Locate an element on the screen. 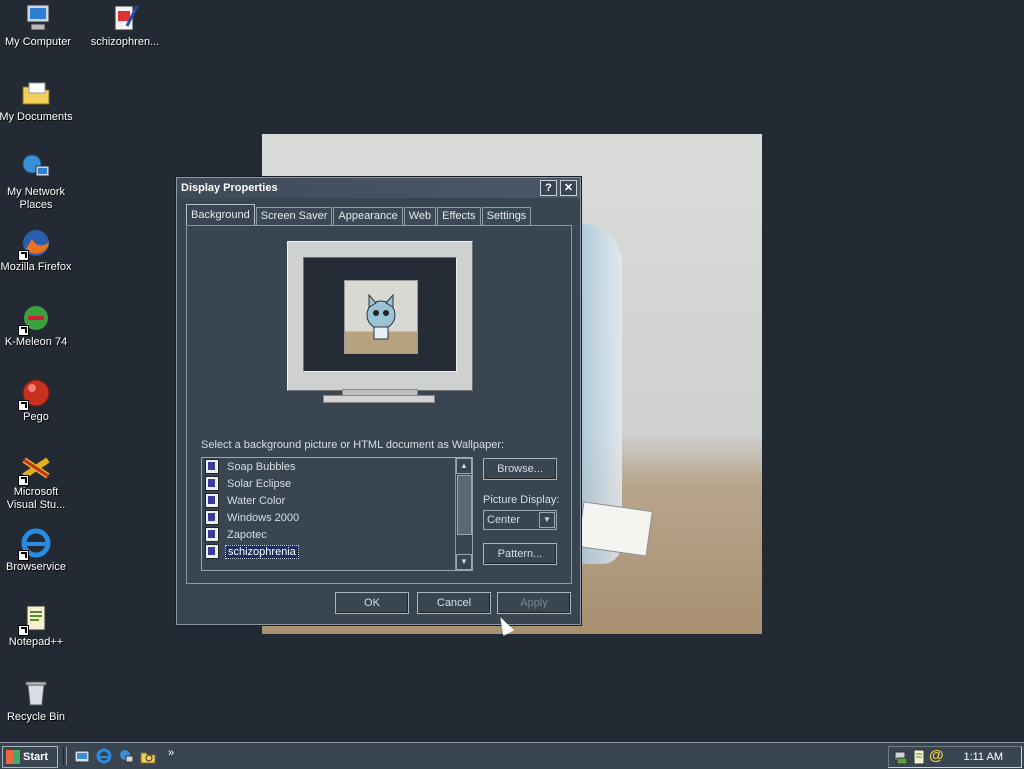 The width and height of the screenshot is (1024, 769). tray-at-icon: @ is located at coordinates (936, 755).